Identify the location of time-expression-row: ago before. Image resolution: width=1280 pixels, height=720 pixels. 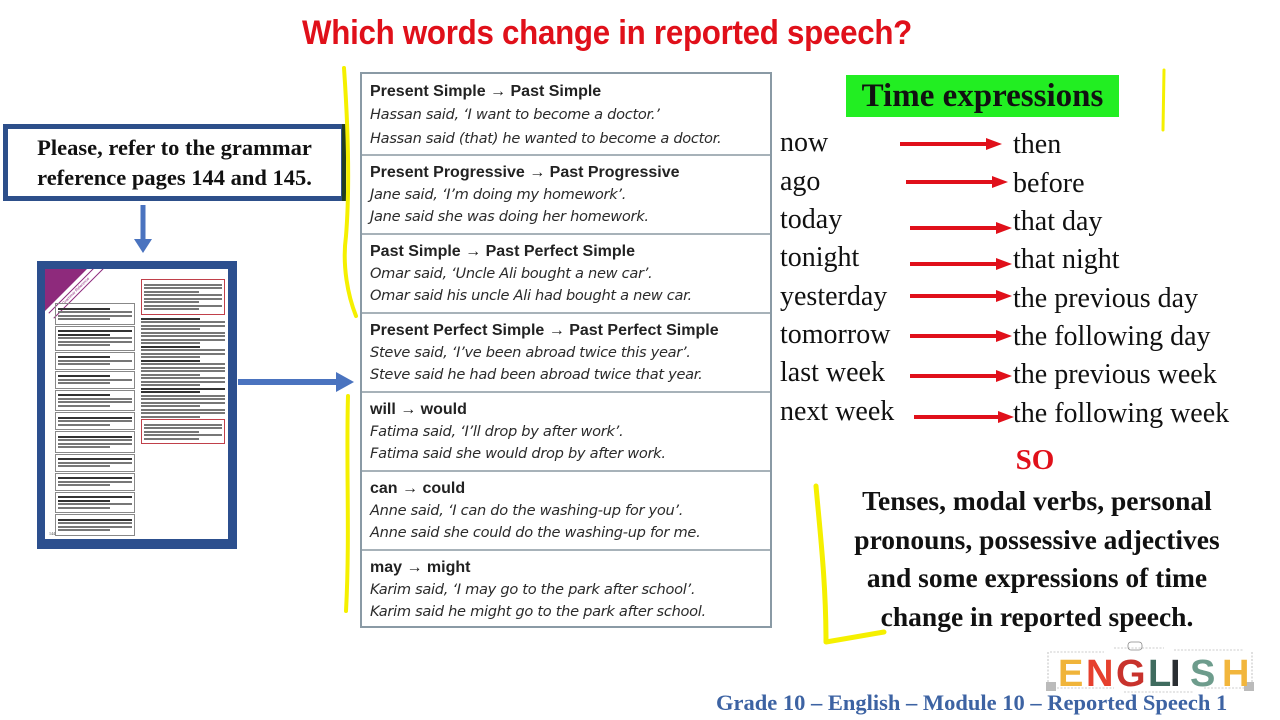
(1025, 183).